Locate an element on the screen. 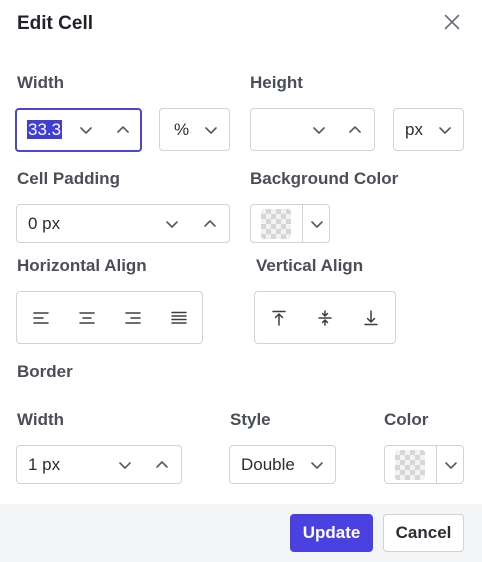 This screenshot has width=482, height=562. align-bottom-icon is located at coordinates (371, 318).